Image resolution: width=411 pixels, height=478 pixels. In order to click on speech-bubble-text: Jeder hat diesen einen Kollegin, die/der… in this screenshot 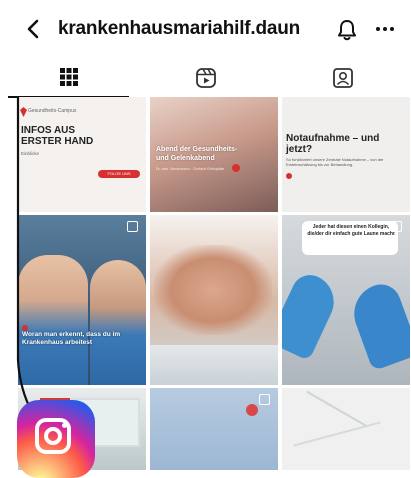, I will do `click(351, 230)`.